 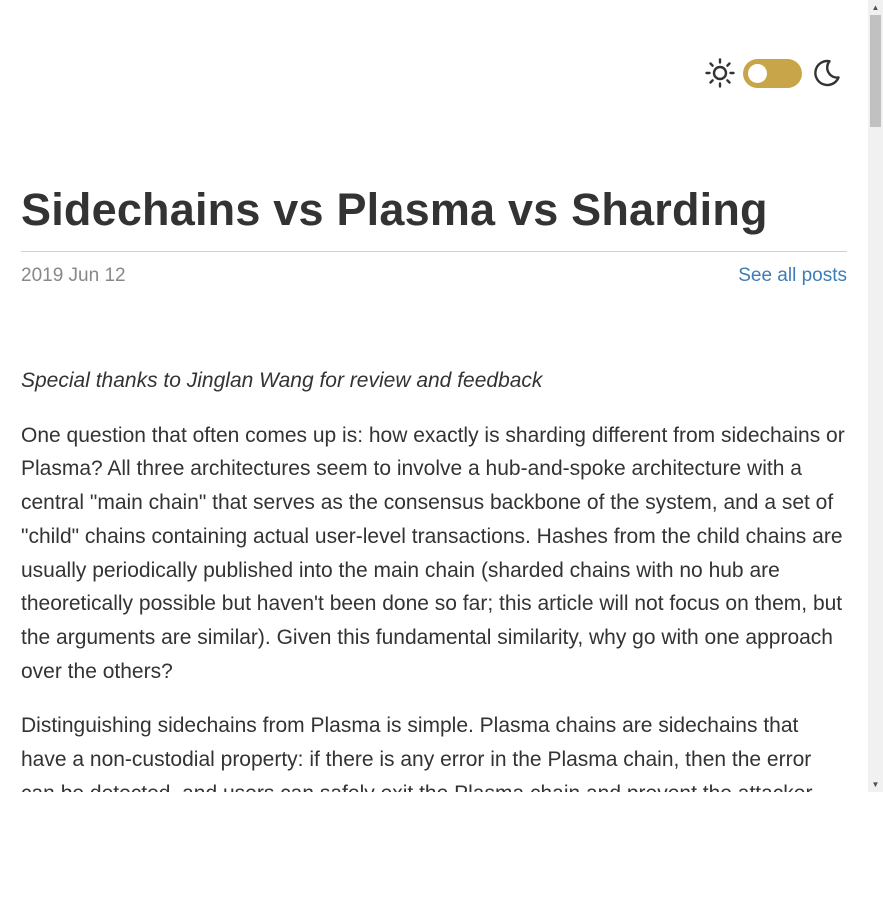 I want to click on toggle-knob, so click(x=757, y=73).